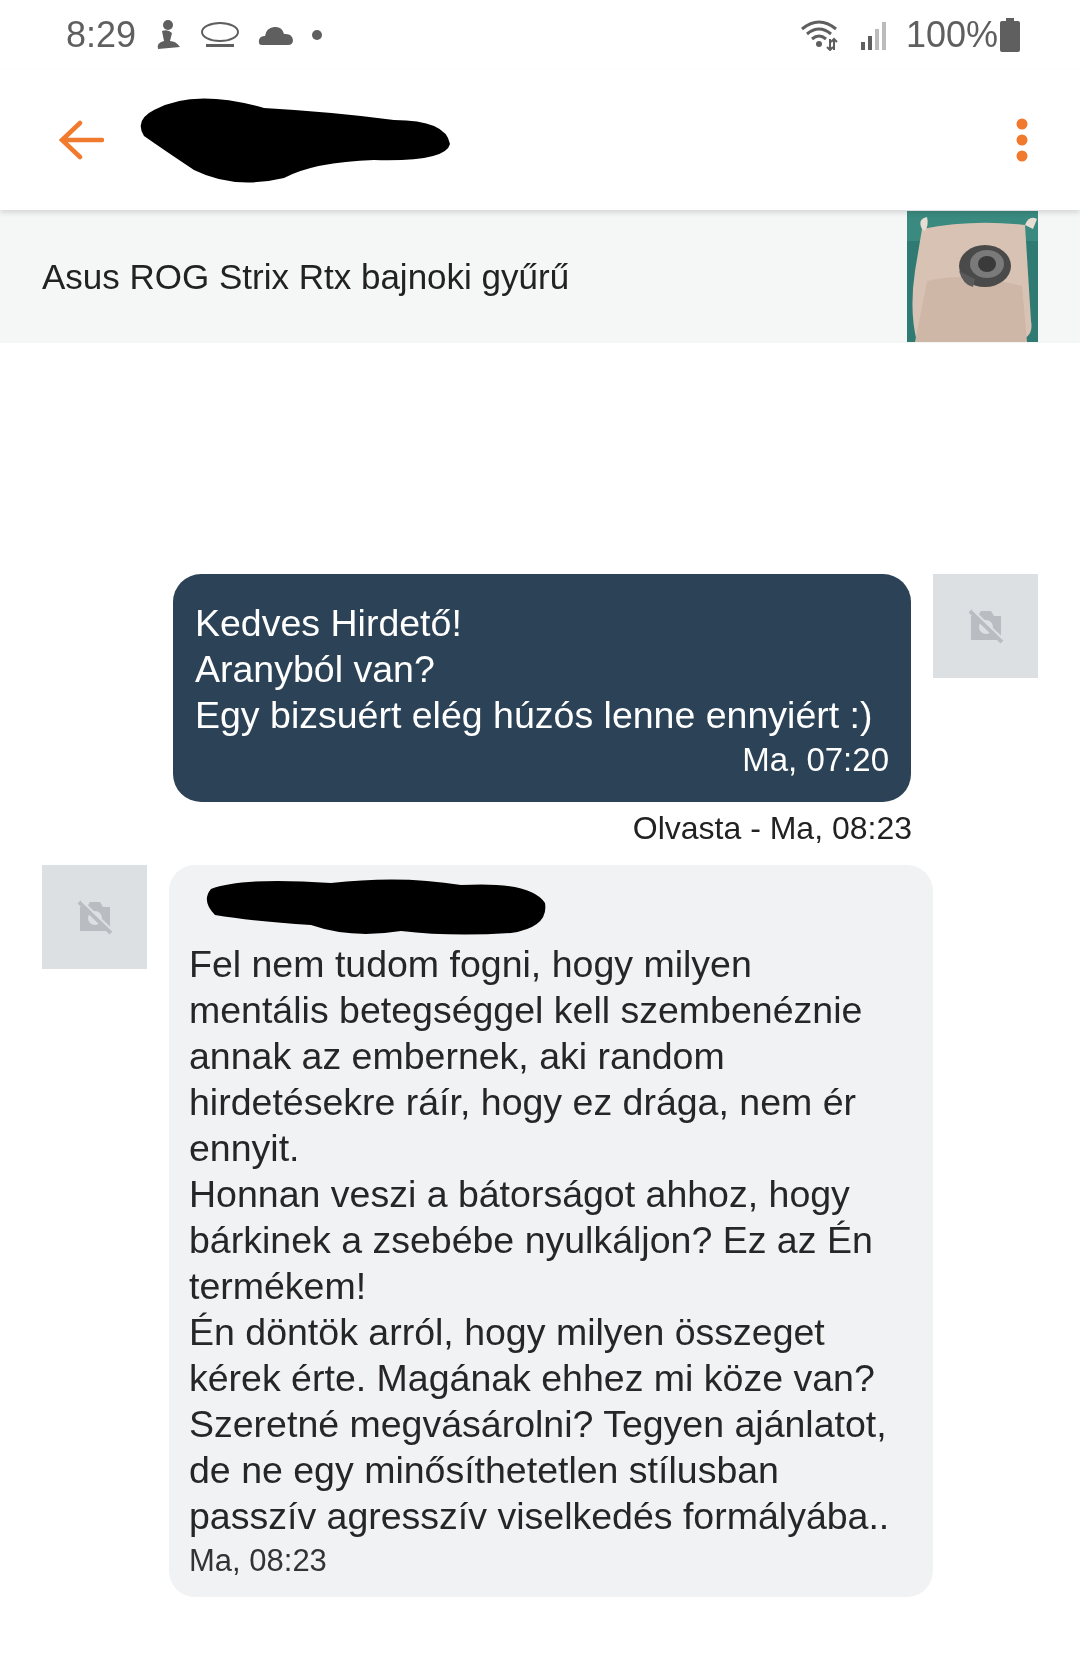  I want to click on battery-icon, so click(1010, 35).